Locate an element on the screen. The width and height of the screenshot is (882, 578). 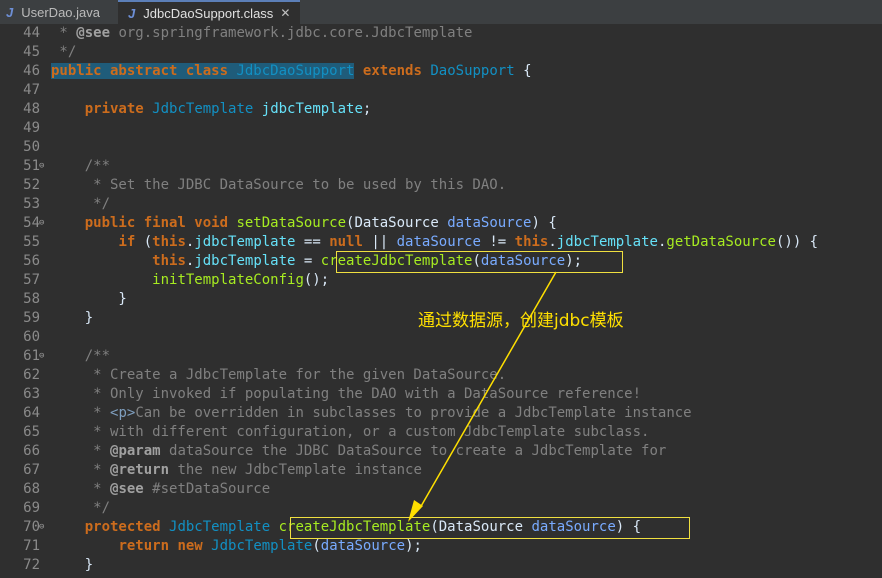
code-line: 69 */ is located at coordinates (441, 508).